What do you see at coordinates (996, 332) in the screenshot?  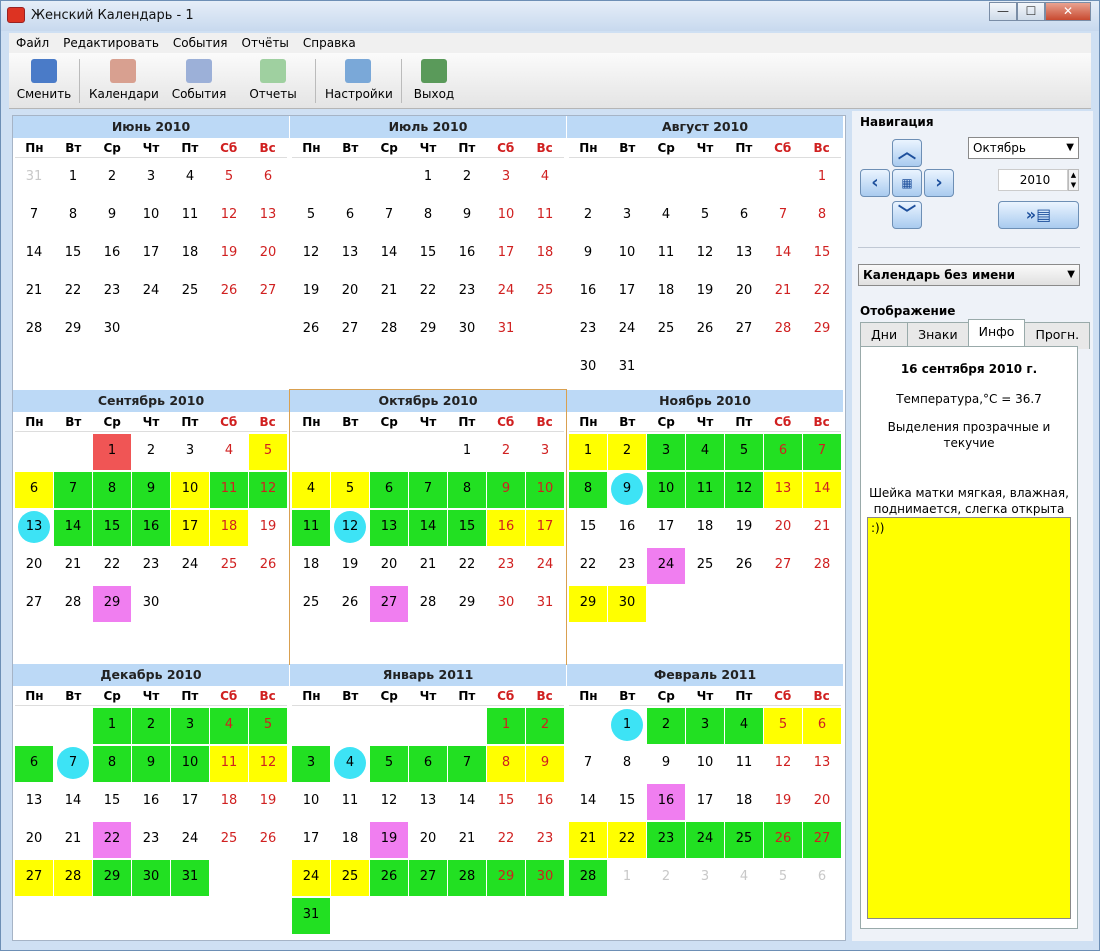 I see `tab-info: Инфо` at bounding box center [996, 332].